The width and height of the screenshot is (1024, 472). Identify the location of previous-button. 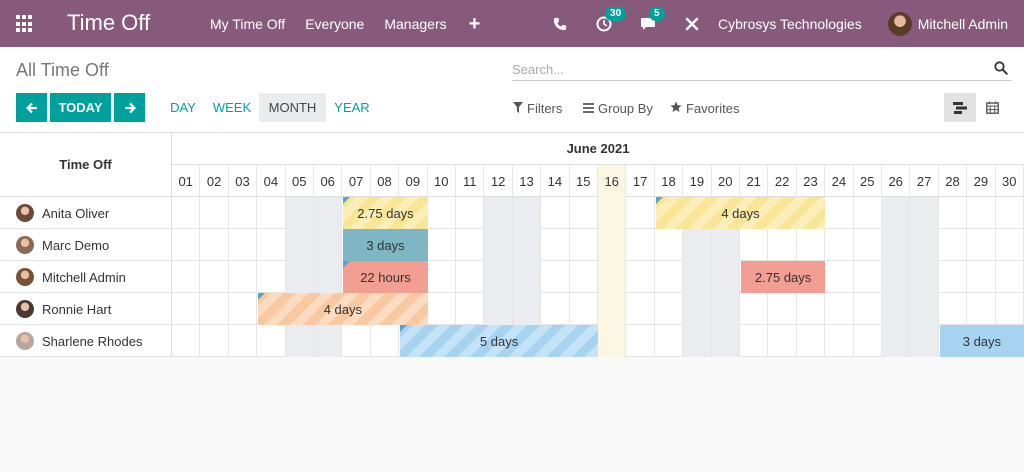
(31, 107).